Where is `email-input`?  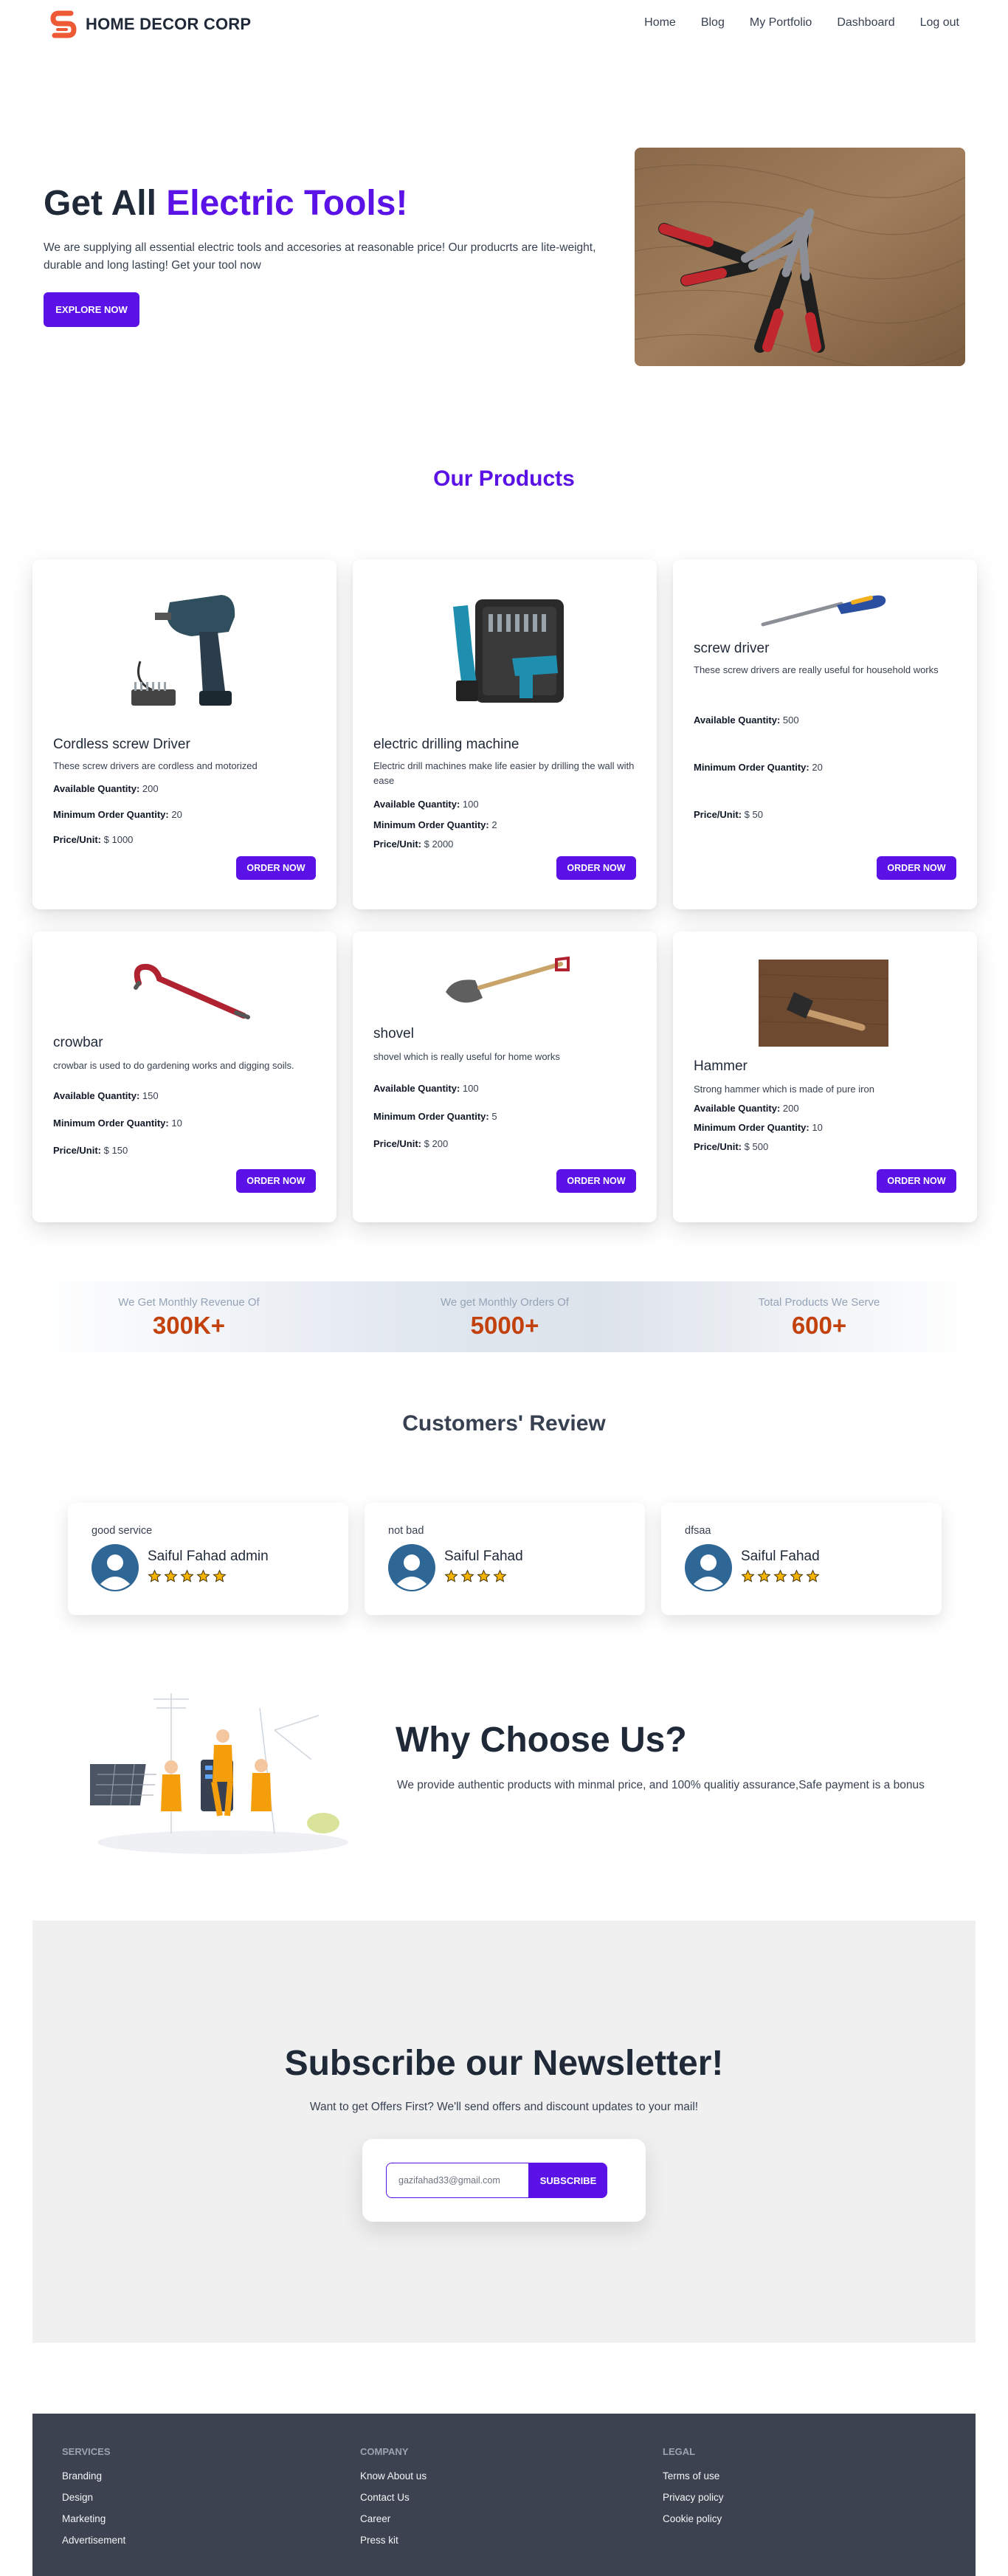 email-input is located at coordinates (457, 2180).